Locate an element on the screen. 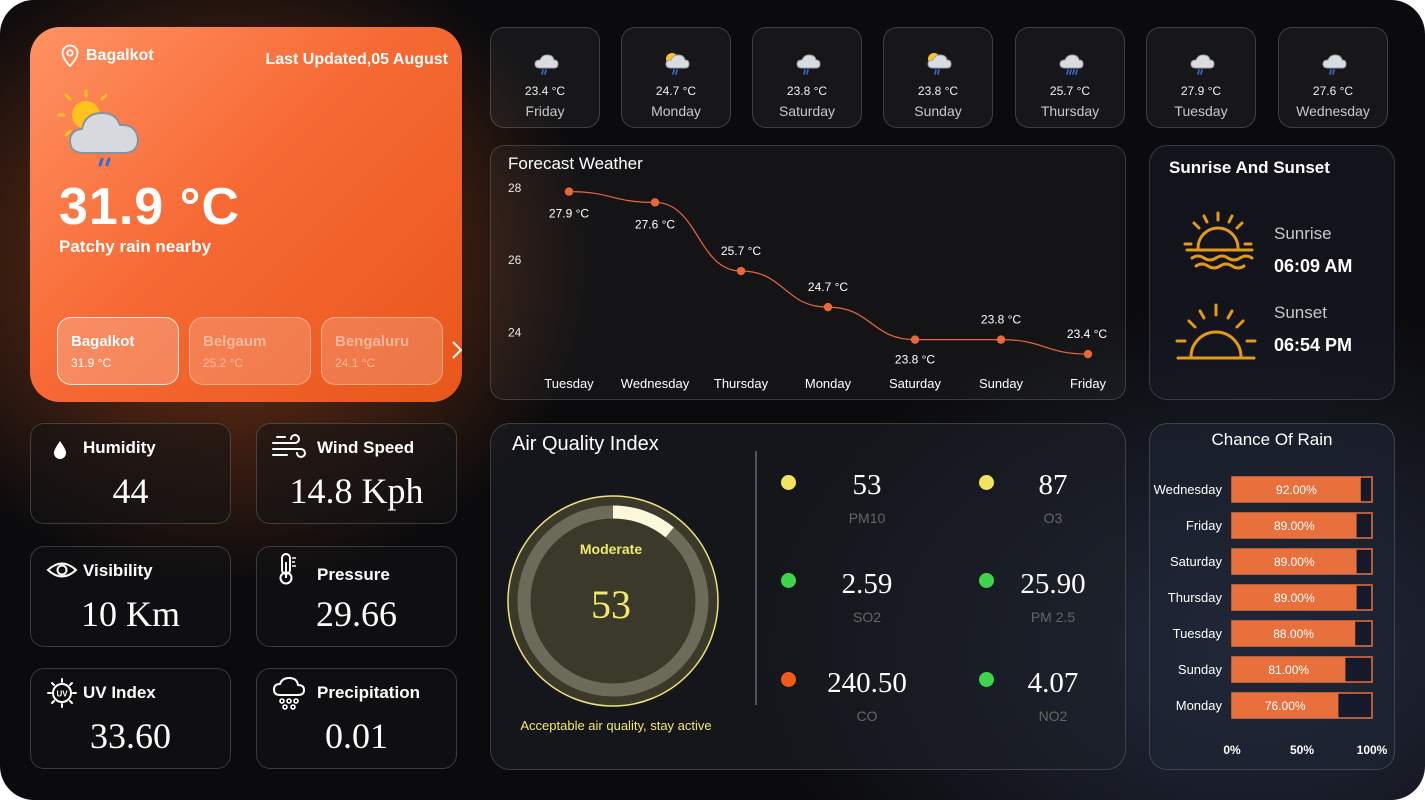 The height and width of the screenshot is (800, 1425). pollutant-value: 2.59 is located at coordinates (867, 584).